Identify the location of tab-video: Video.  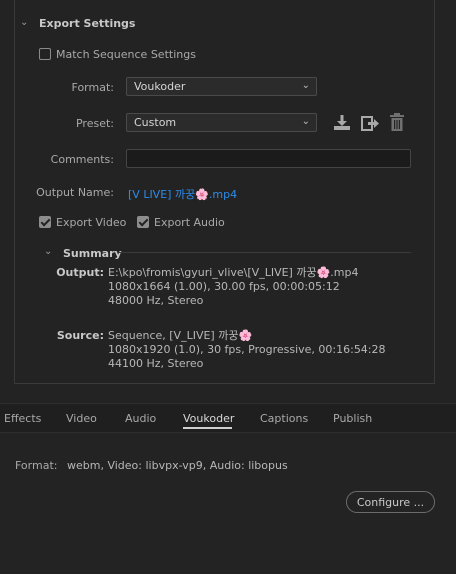
(81, 418).